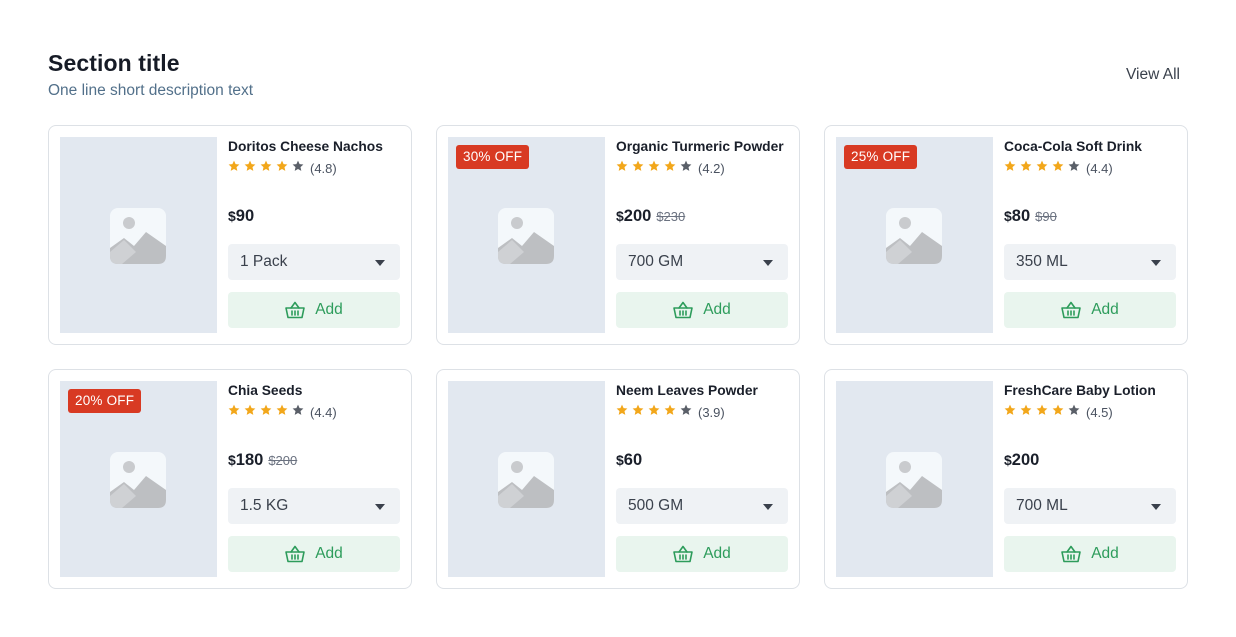  I want to click on product-name: Chia Seeds, so click(314, 391).